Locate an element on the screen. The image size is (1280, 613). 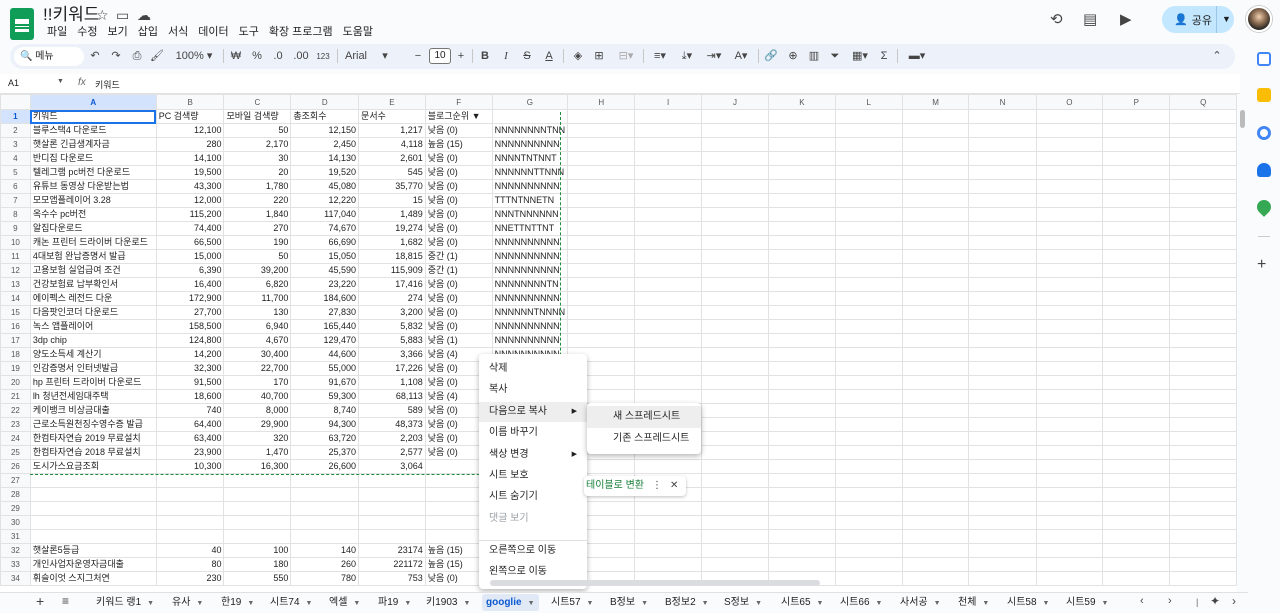
cell-c: 6,940 is located at coordinates (257, 326).